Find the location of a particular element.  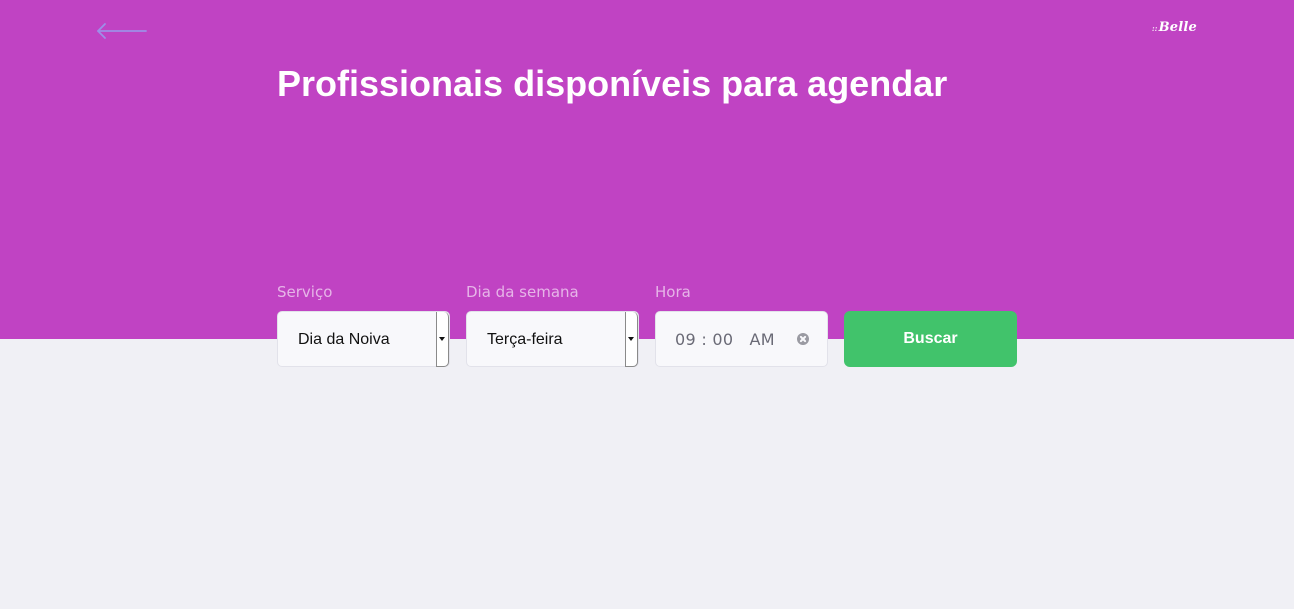

search-button: Buscar is located at coordinates (930, 339).